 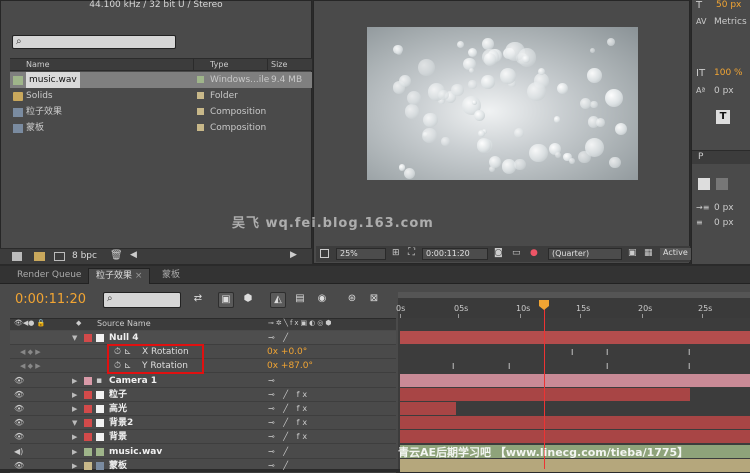 I want to click on align-center-icon, so click(x=722, y=184).